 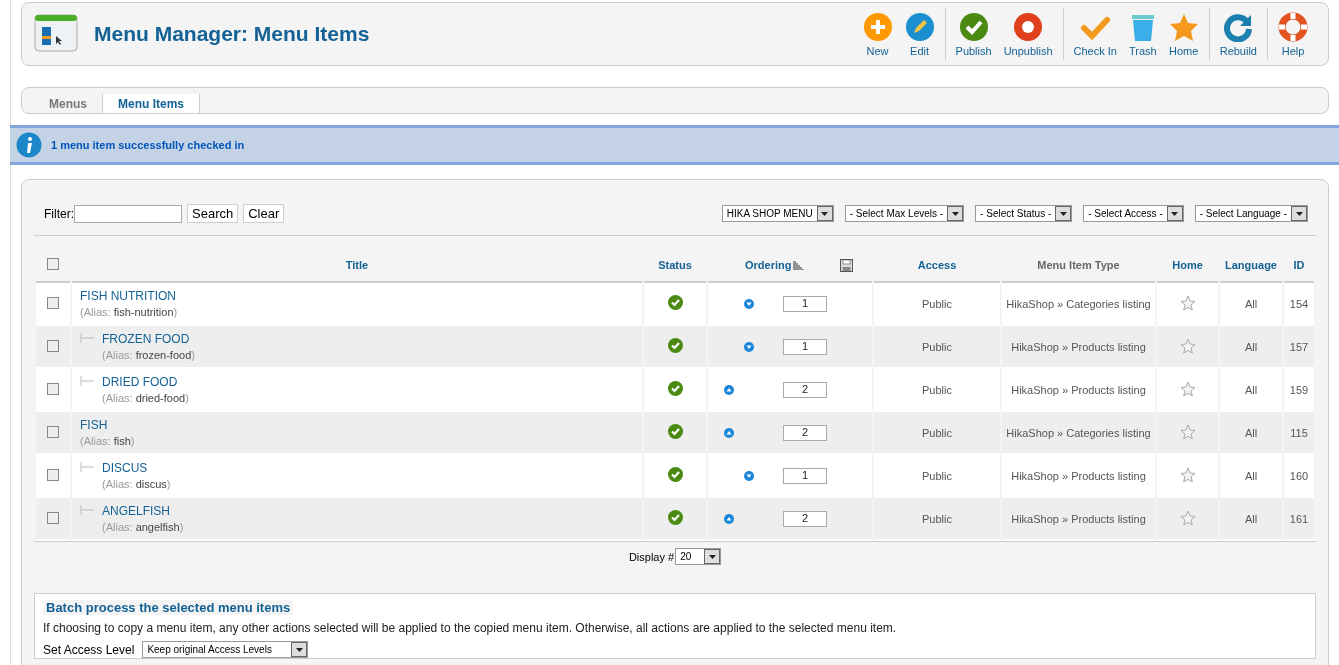 What do you see at coordinates (1299, 518) in the screenshot?
I see `id-text: 161` at bounding box center [1299, 518].